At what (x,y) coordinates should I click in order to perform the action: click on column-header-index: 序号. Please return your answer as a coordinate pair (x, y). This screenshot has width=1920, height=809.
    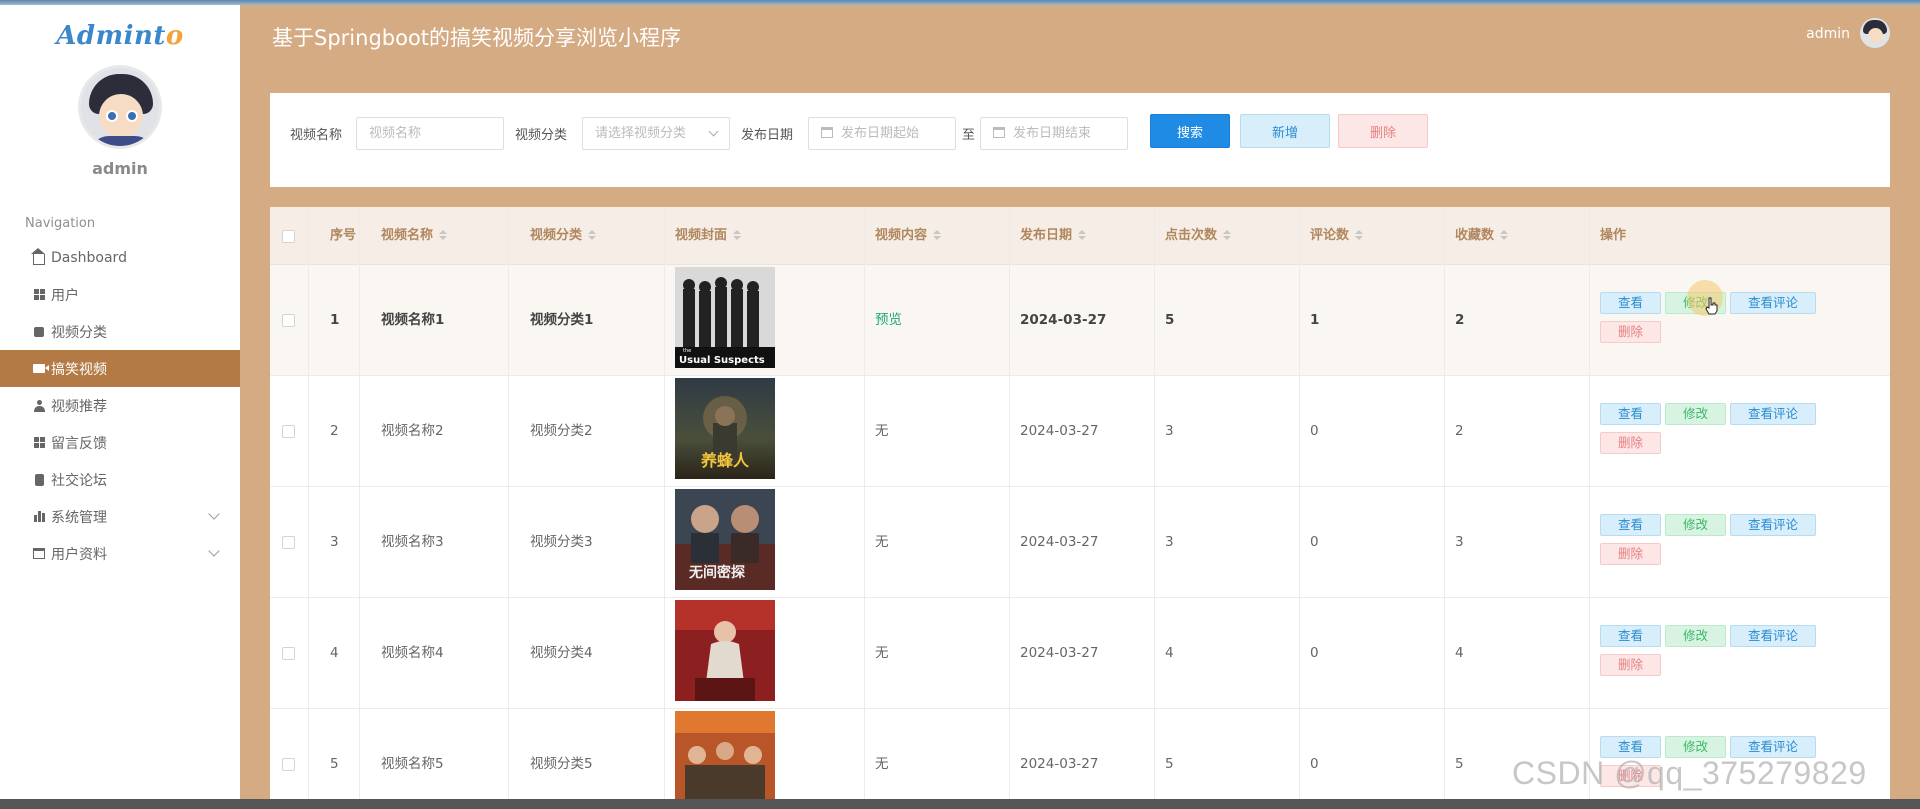
    Looking at the image, I should click on (343, 235).